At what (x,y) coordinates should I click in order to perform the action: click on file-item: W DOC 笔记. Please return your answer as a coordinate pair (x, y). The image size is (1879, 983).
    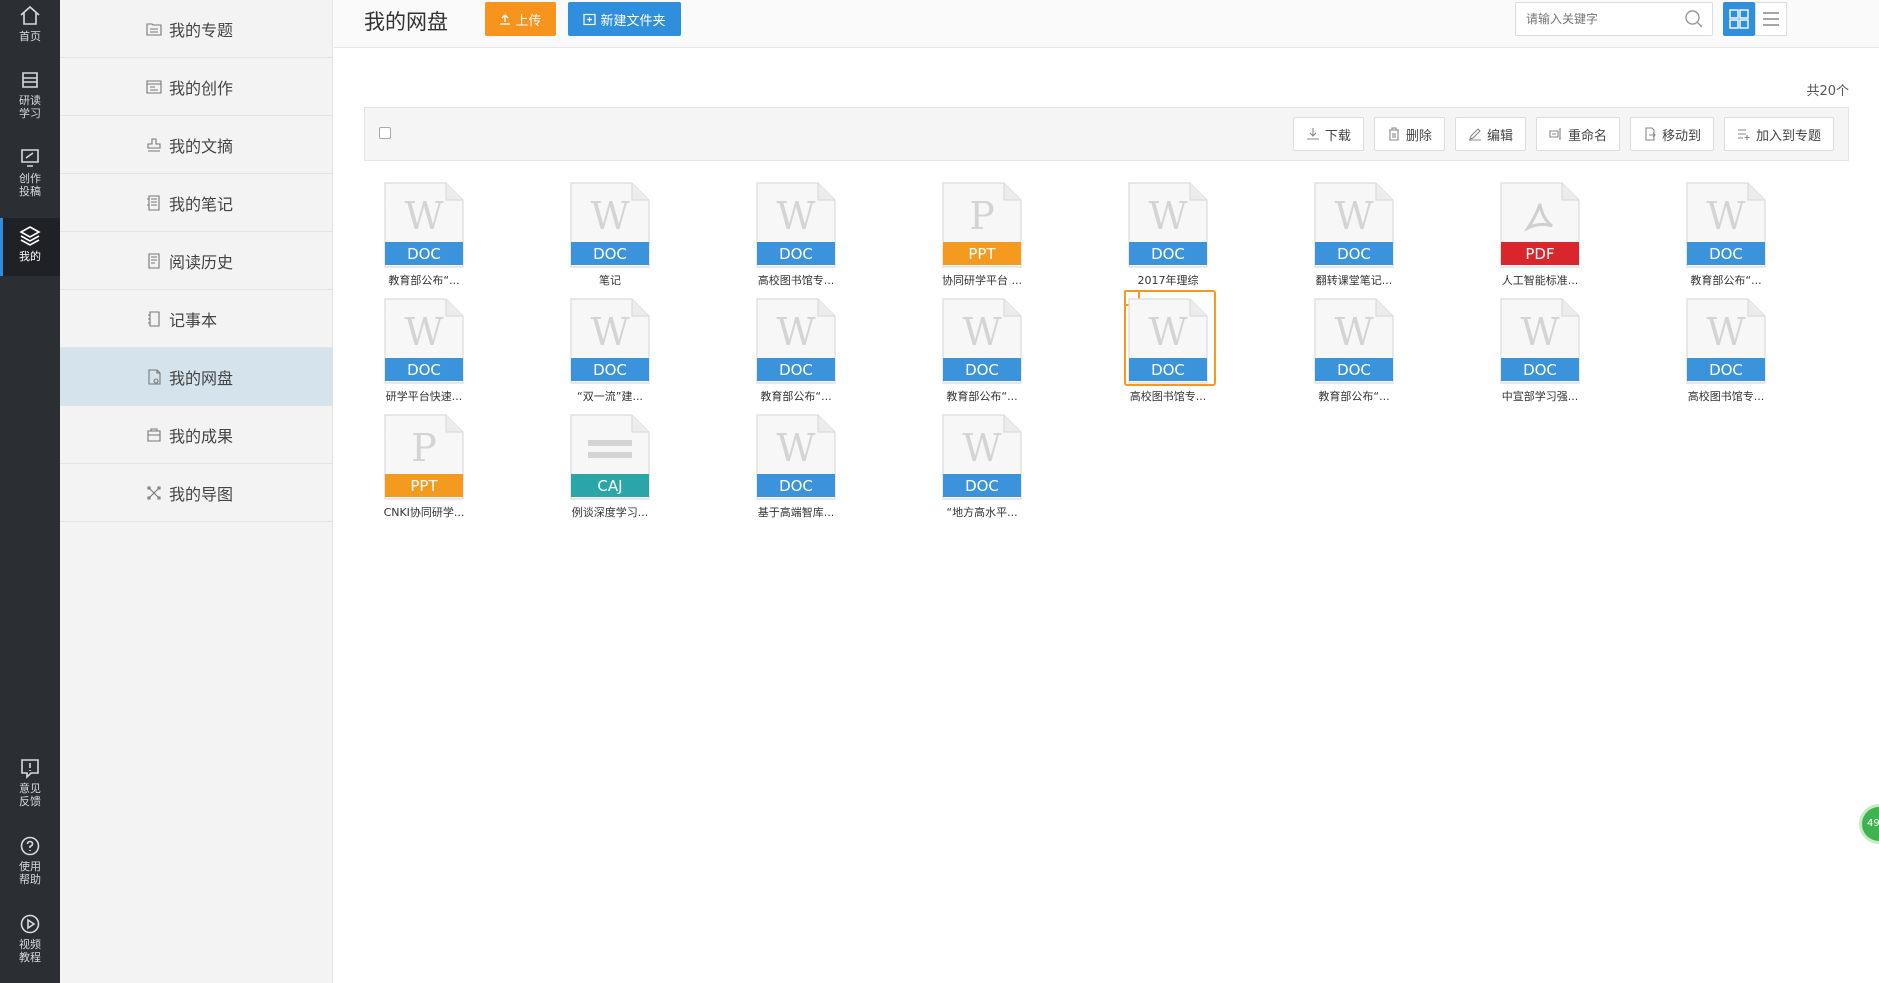
    Looking at the image, I should click on (610, 236).